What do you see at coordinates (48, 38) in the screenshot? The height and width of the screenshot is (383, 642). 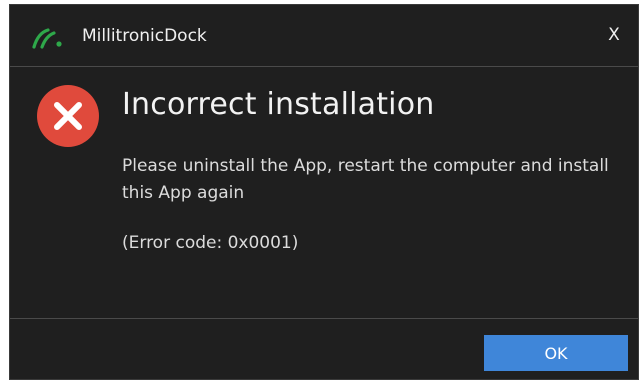 I see `millitronic-logo-icon` at bounding box center [48, 38].